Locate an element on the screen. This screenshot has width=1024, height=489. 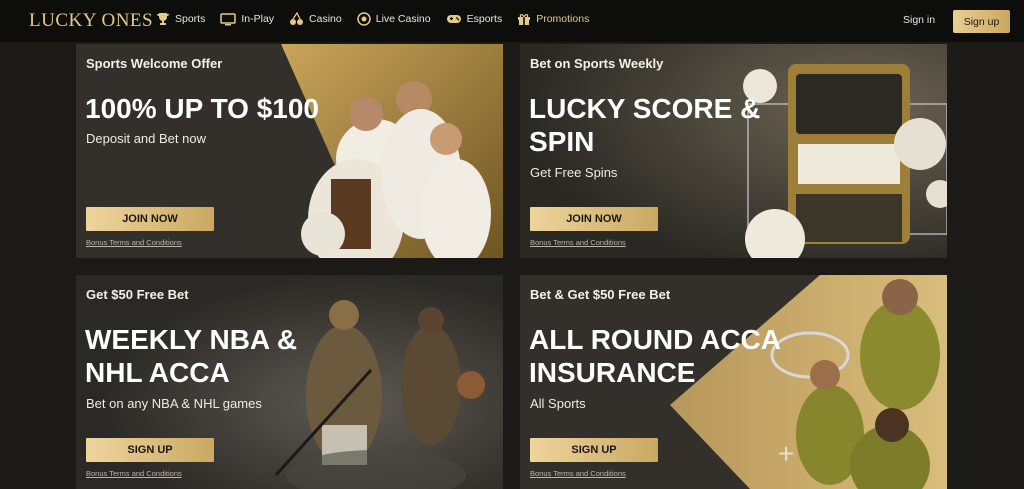
cherries-icon is located at coordinates (297, 18).